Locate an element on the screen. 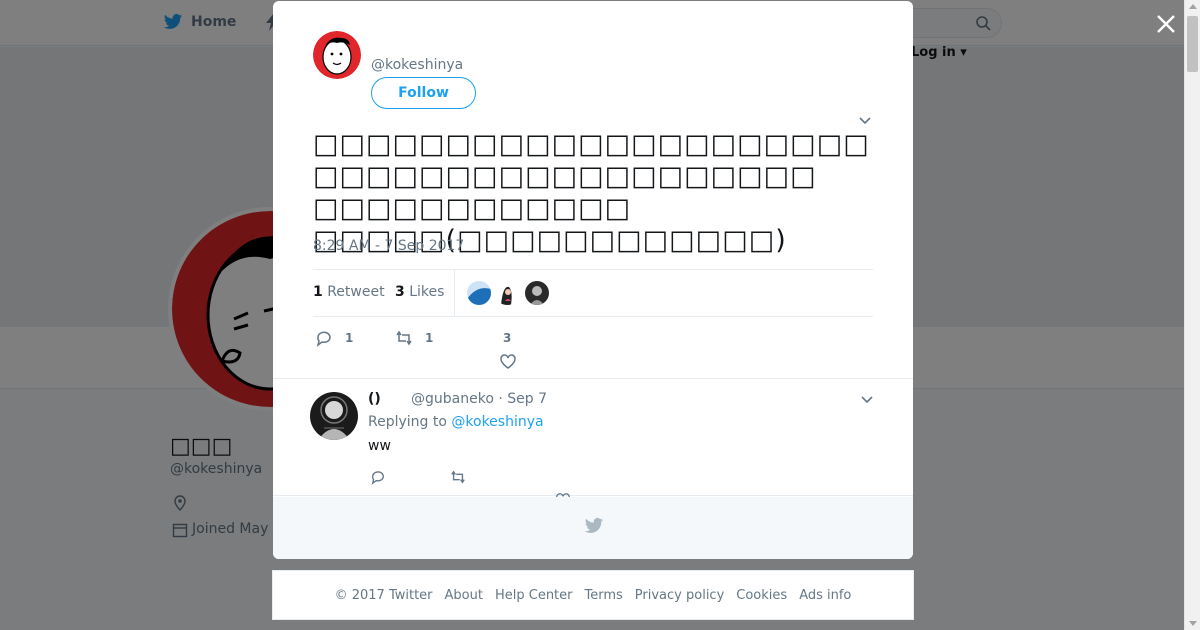 The image size is (1200, 630). footer-link-help-center: Help Center is located at coordinates (534, 595).